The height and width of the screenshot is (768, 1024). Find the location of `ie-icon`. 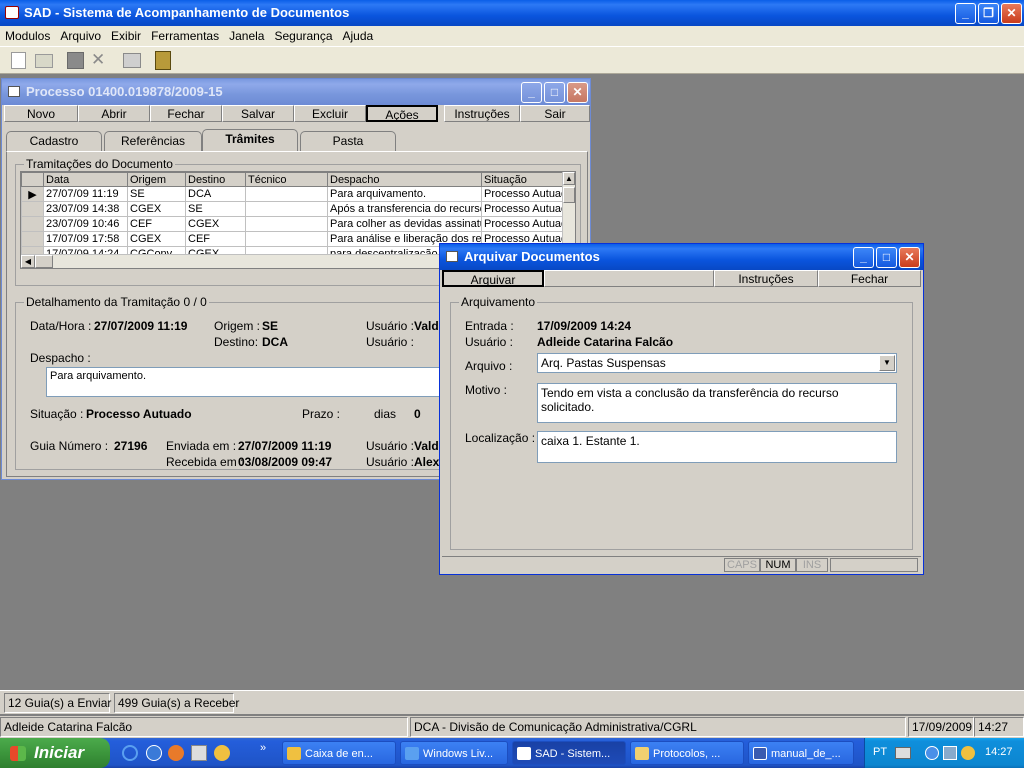

ie-icon is located at coordinates (130, 753).